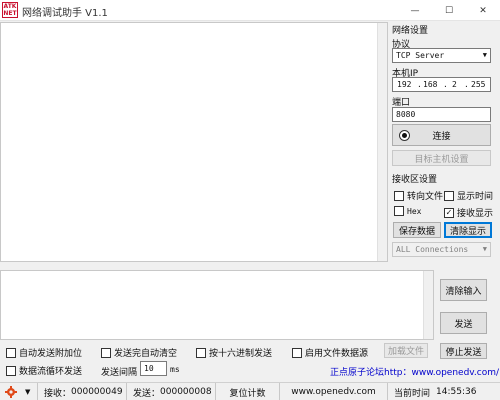  I want to click on ip-octet-4: 255, so click(478, 84).